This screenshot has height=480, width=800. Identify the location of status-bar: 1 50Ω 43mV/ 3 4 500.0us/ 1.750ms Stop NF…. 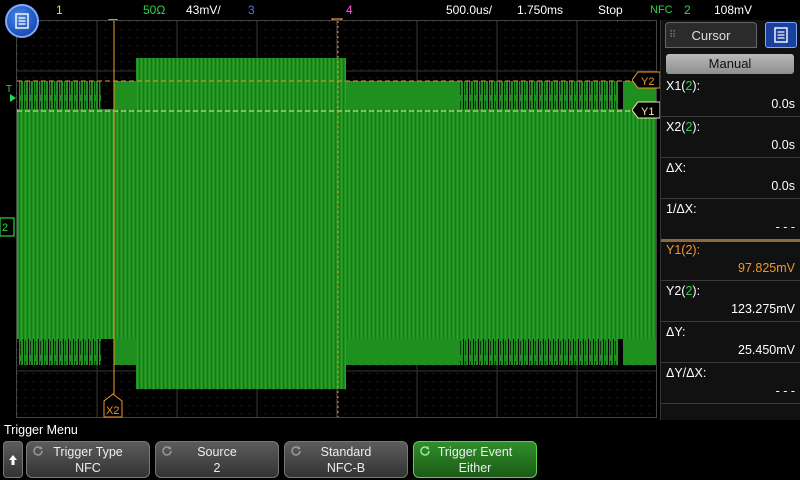
(400, 10).